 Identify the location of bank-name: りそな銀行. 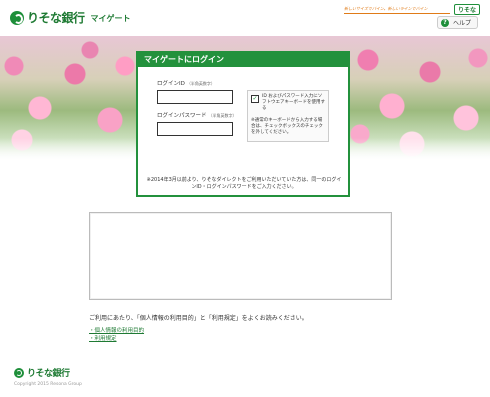
(56, 18).